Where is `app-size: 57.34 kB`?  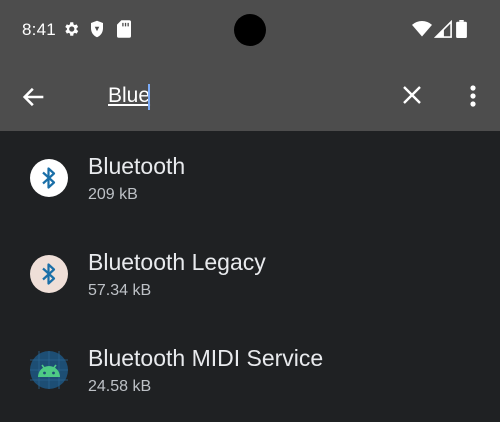 app-size: 57.34 kB is located at coordinates (120, 290).